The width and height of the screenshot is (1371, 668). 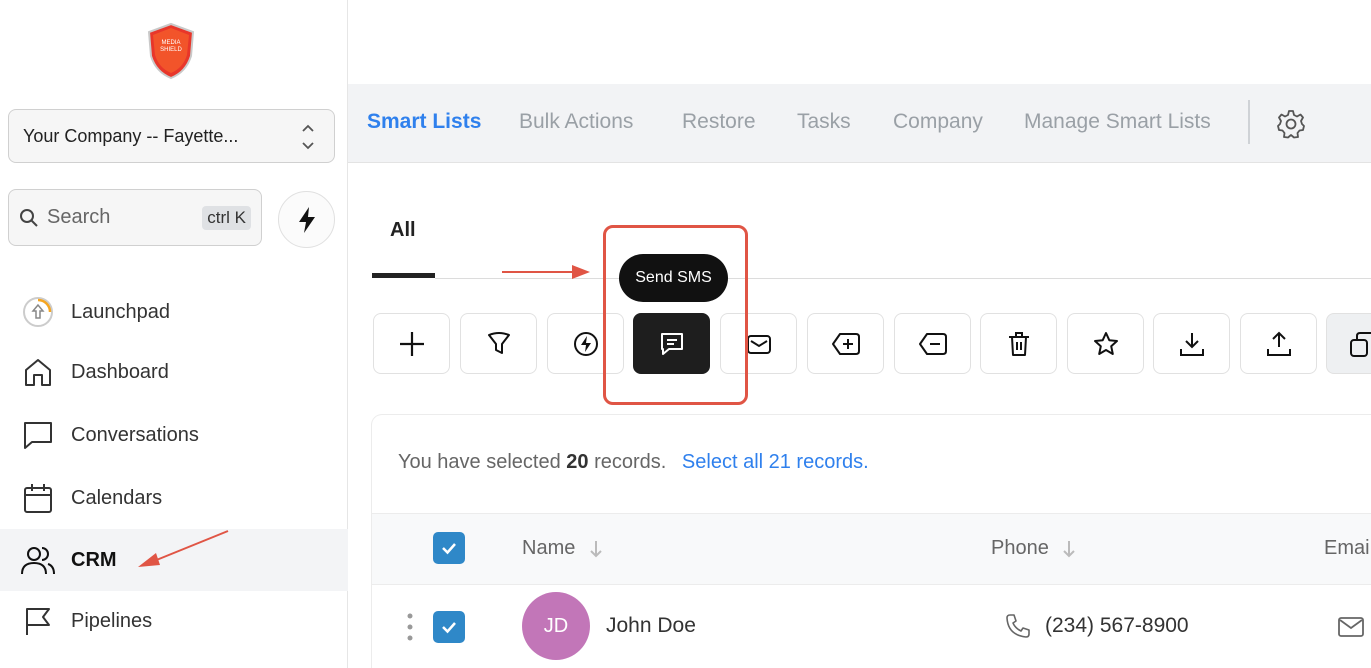 I want to click on launchpad-icon, so click(x=38, y=312).